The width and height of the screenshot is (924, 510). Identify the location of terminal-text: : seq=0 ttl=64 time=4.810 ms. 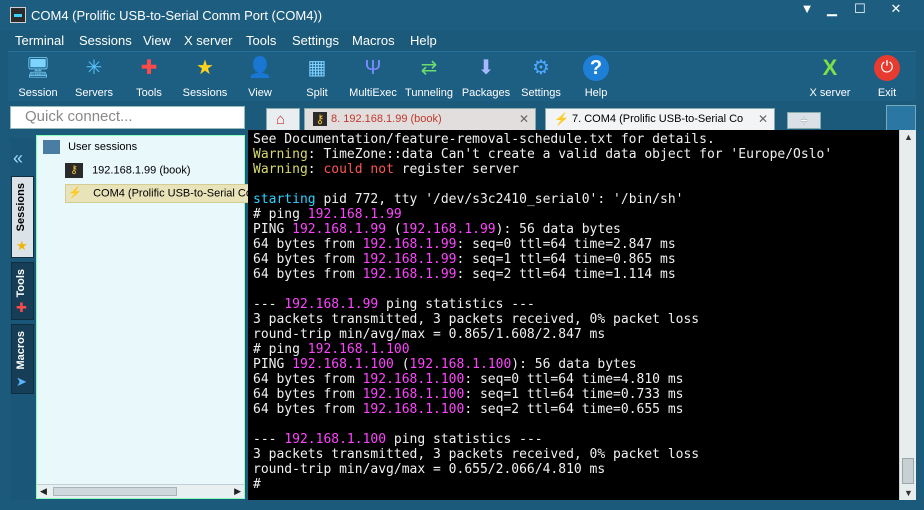
(574, 379).